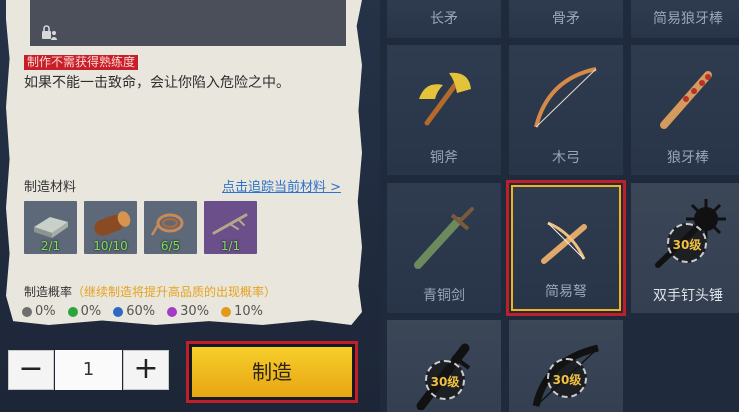  I want to click on craft-rate-list: 0% 0% 60% 30% 10%, so click(145, 311).